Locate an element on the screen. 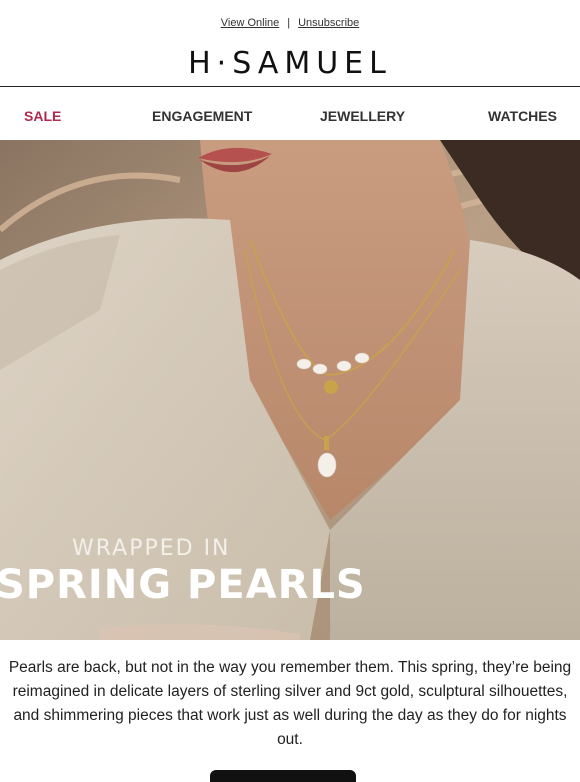 This screenshot has width=580, height=782. brand-logo: H·SAMUEL is located at coordinates (290, 63).